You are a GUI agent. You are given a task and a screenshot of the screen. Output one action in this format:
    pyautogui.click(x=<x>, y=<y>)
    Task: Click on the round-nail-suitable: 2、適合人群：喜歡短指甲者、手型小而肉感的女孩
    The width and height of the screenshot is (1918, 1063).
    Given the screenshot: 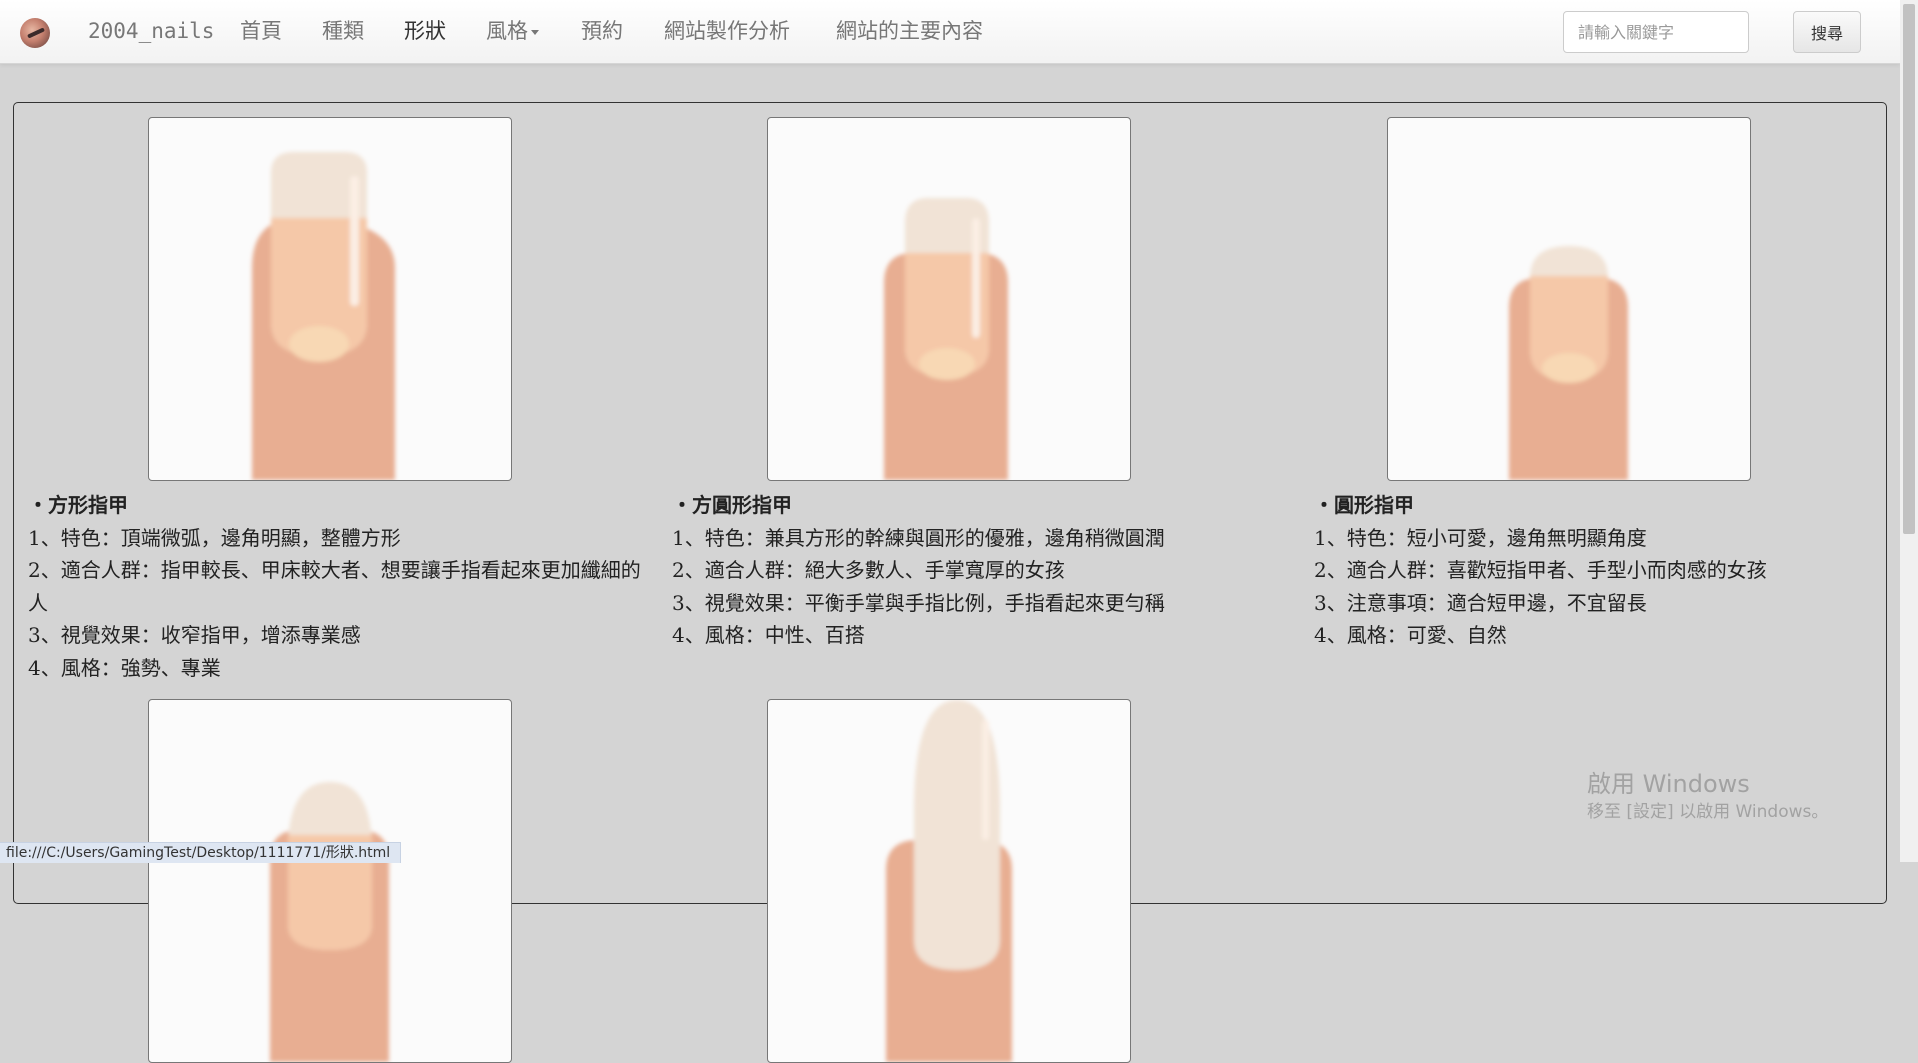 What is the action you would take?
    pyautogui.click(x=1540, y=570)
    